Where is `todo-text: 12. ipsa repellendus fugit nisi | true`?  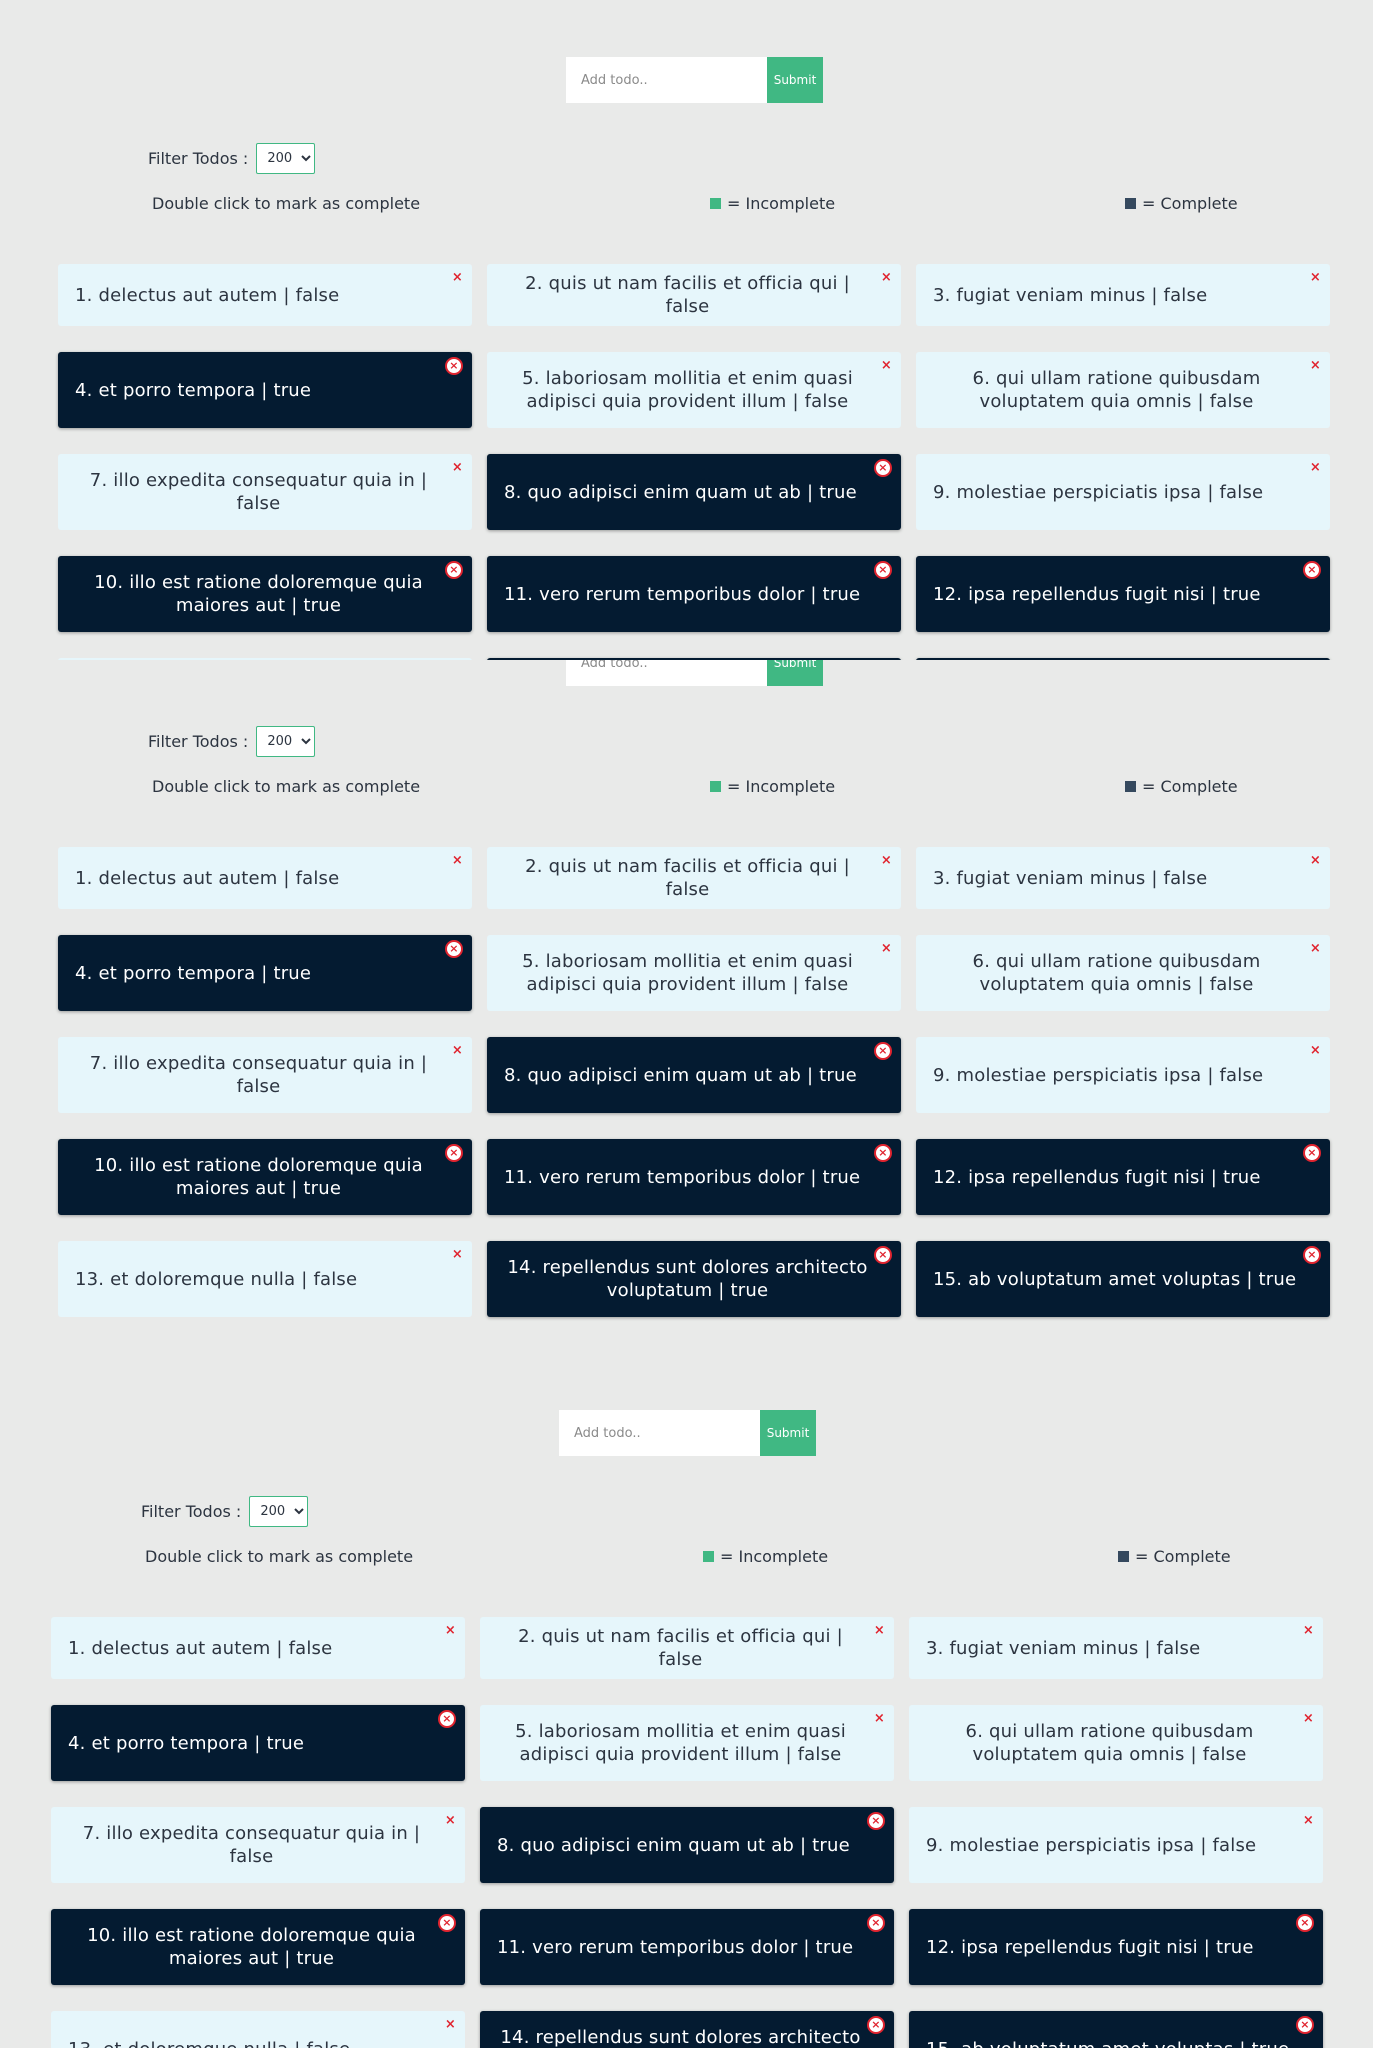
todo-text: 12. ipsa repellendus fugit nisi | true is located at coordinates (1097, 1177).